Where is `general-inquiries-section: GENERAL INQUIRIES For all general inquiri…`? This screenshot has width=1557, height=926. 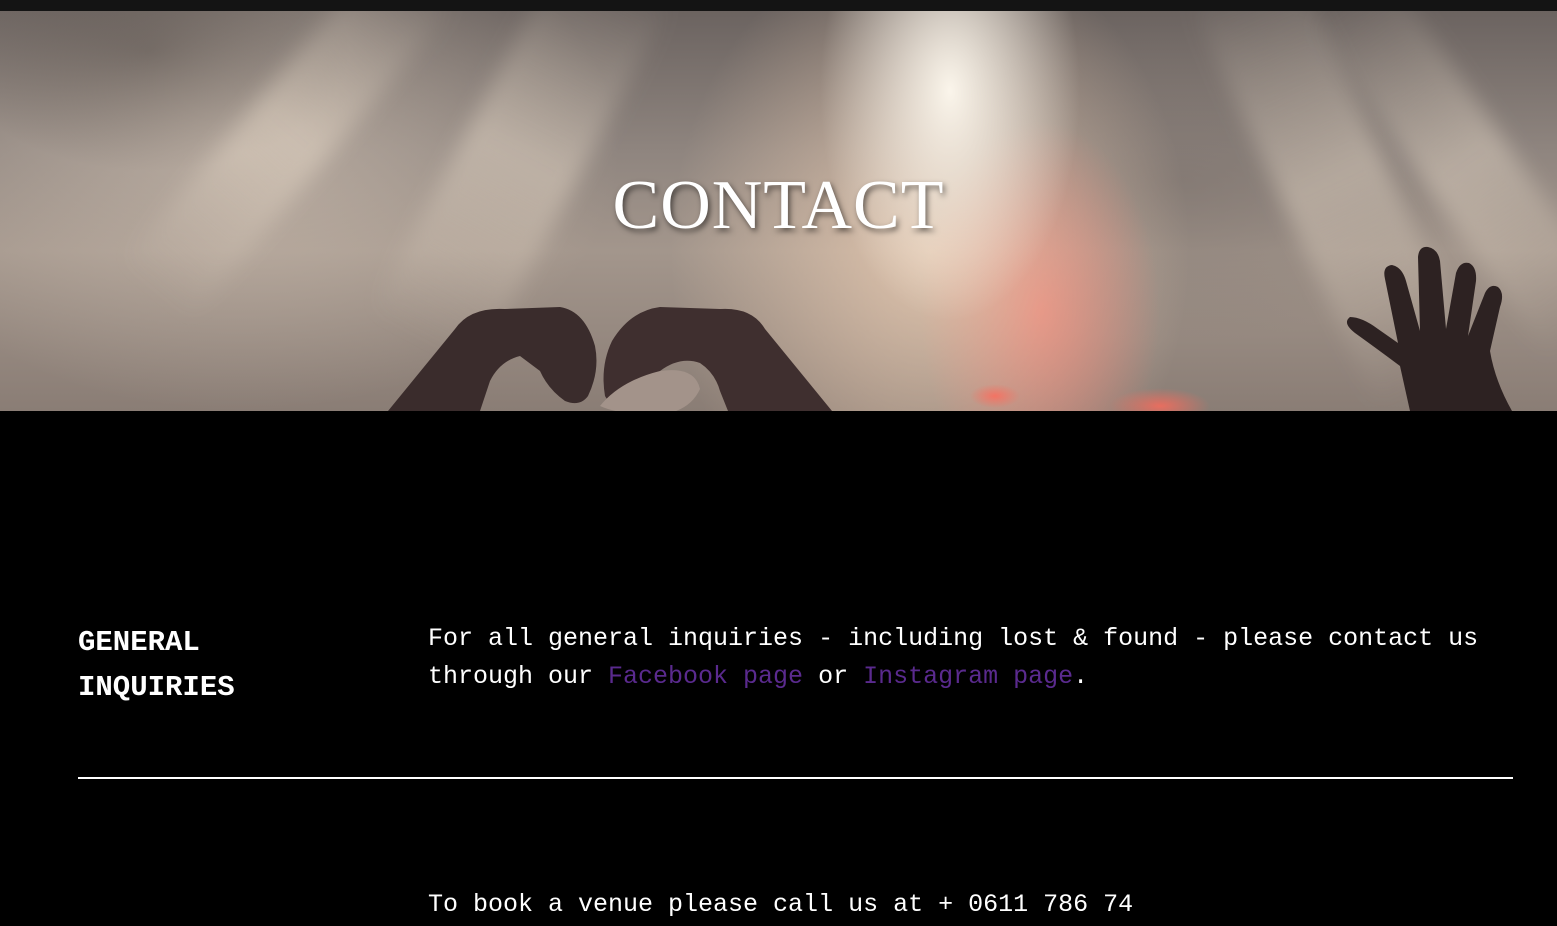
general-inquiries-section: GENERAL INQUIRIES For all general inquiri… is located at coordinates (795, 680).